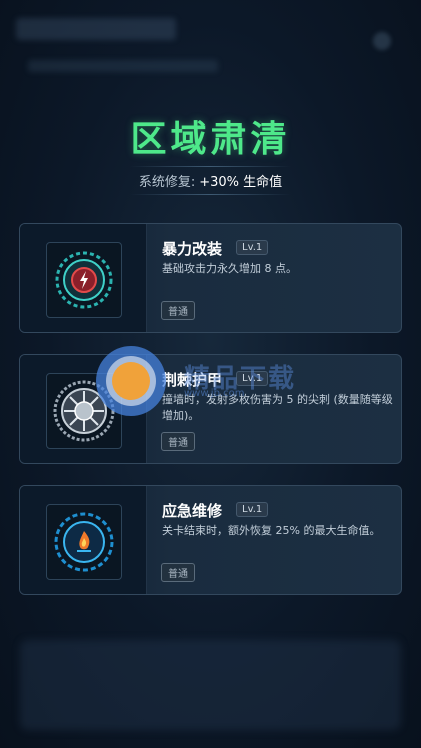 The image size is (421, 748). Describe the element at coordinates (210, 166) in the screenshot. I see `title-divider-top` at that location.